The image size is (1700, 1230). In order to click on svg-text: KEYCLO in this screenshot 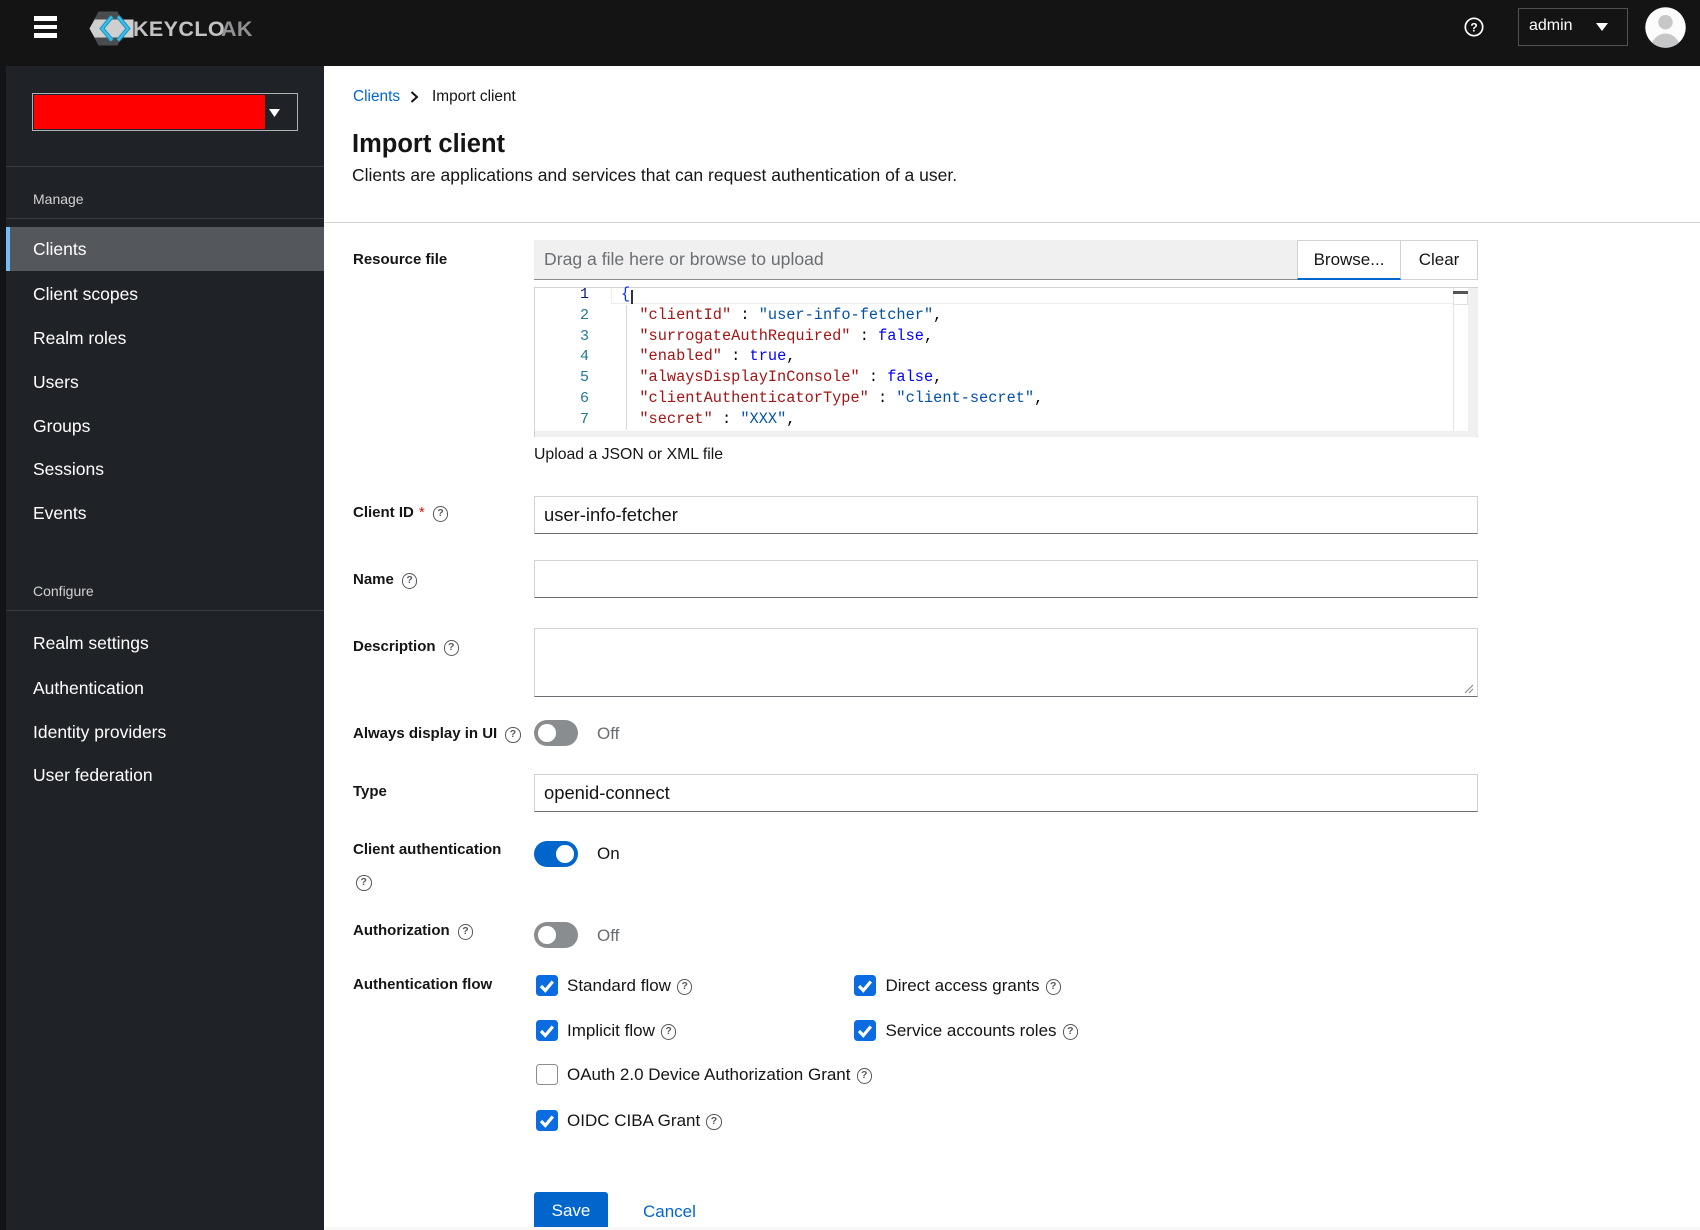, I will do `click(179, 29)`.